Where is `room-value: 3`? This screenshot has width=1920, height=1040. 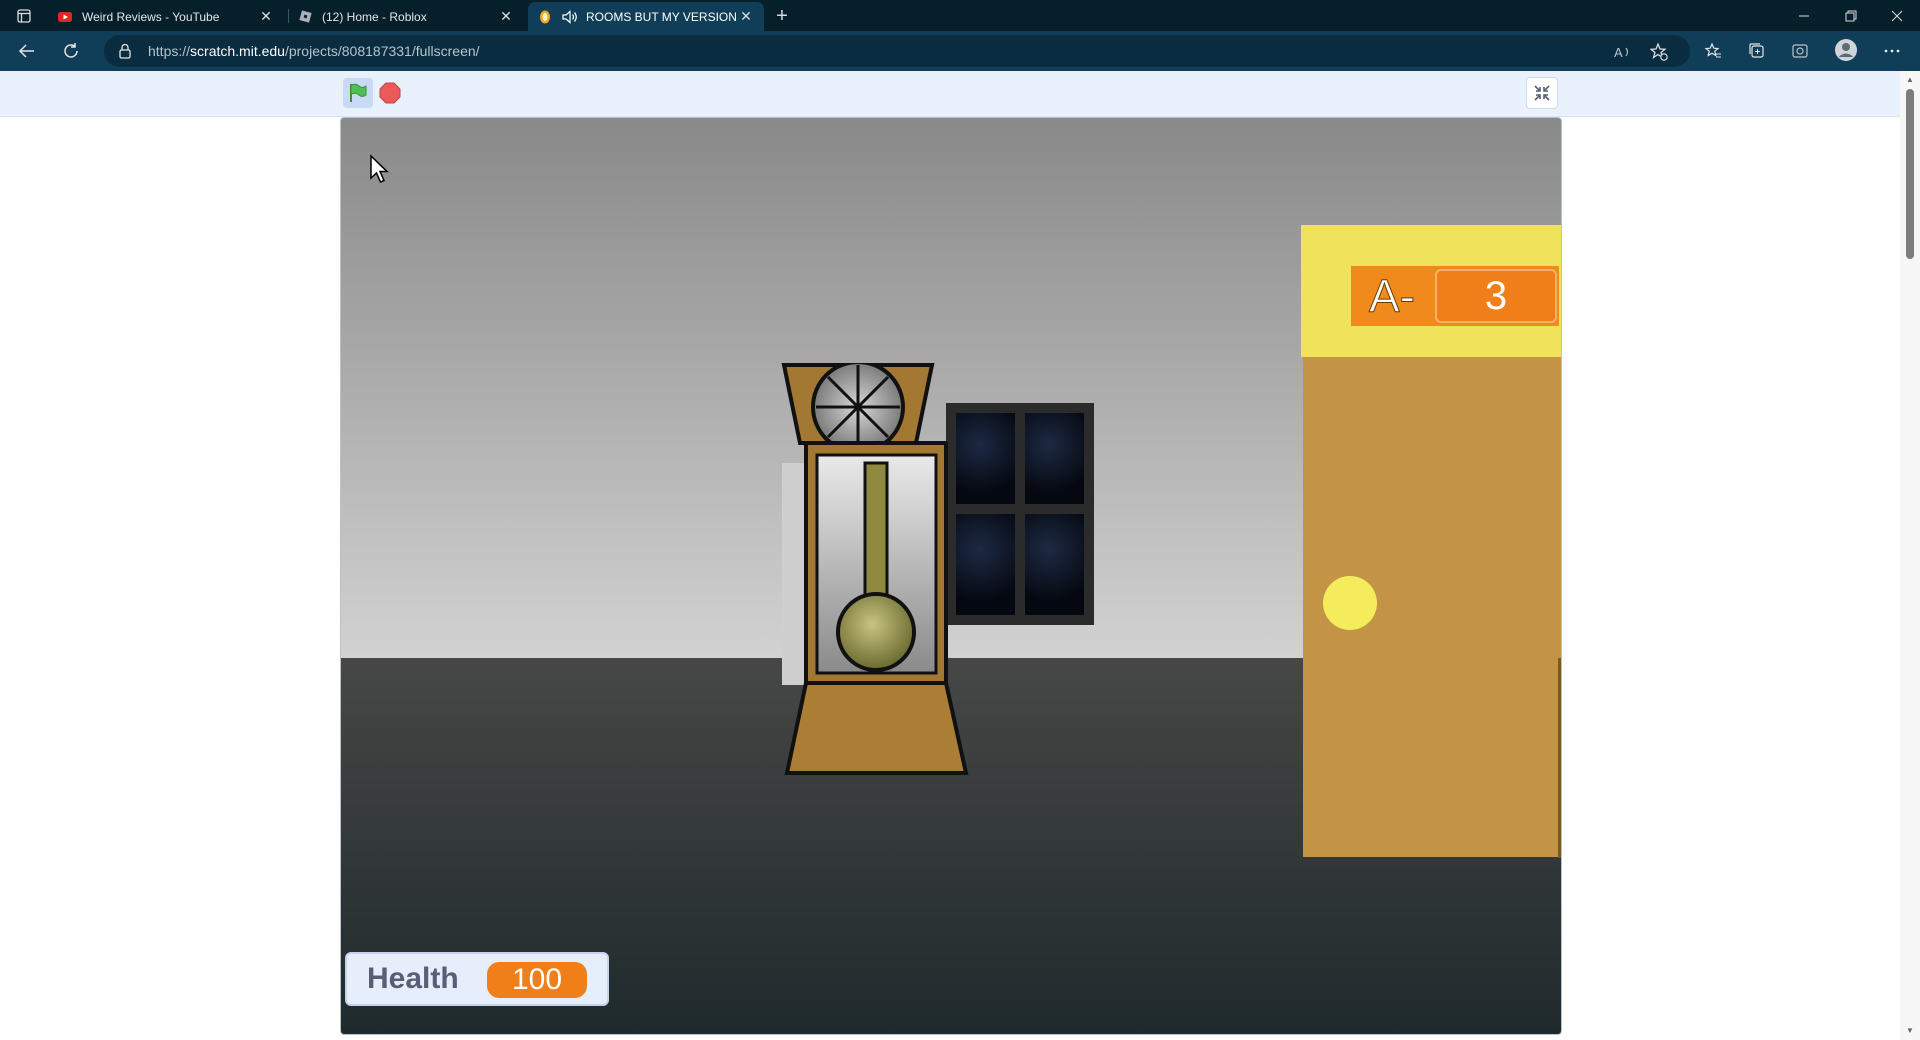
room-value: 3 is located at coordinates (1496, 296).